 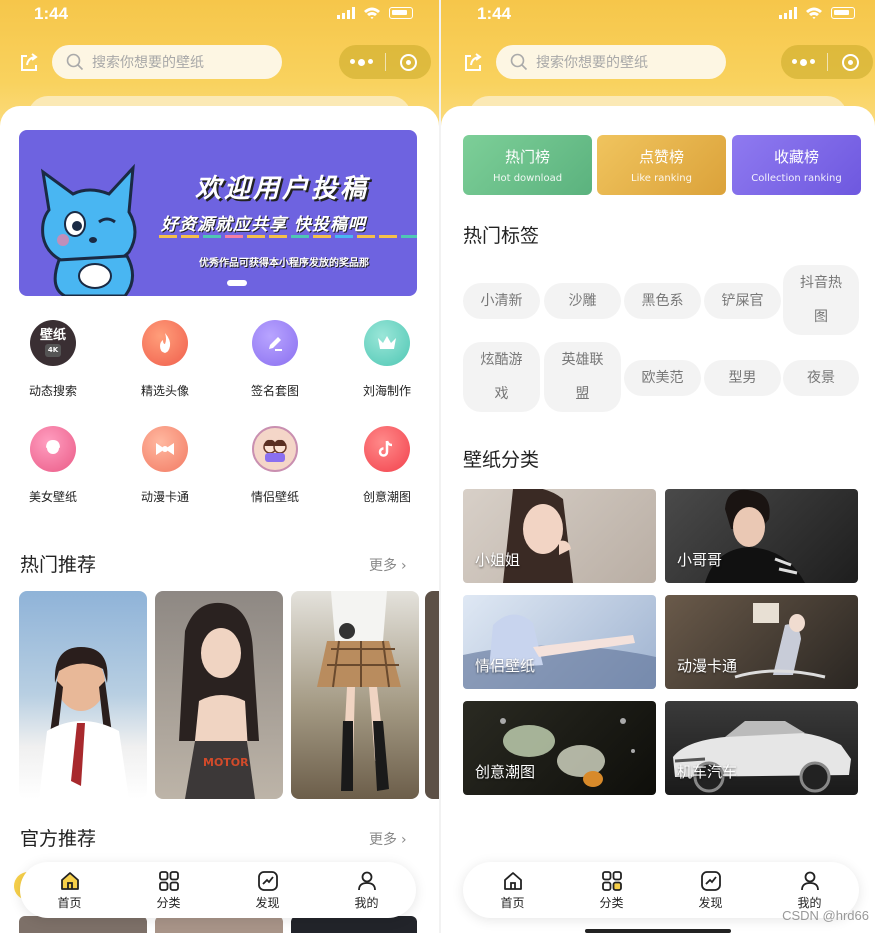 What do you see at coordinates (821, 378) in the screenshot?
I see `tag-item: 夜景` at bounding box center [821, 378].